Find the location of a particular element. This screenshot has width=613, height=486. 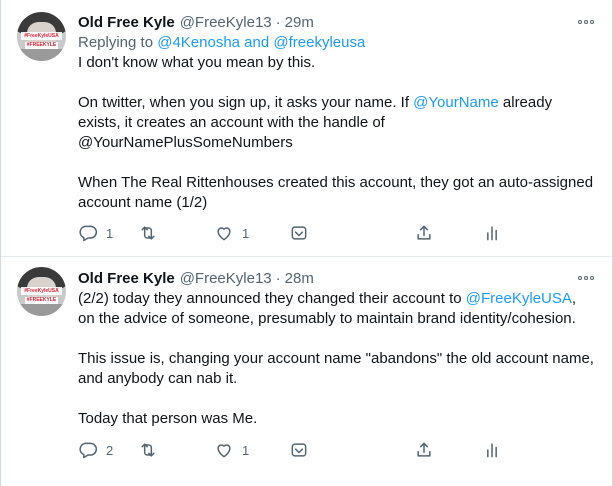

tweet-header: Old Free Kyle @FreeKyle13 · 28m is located at coordinates (337, 278).